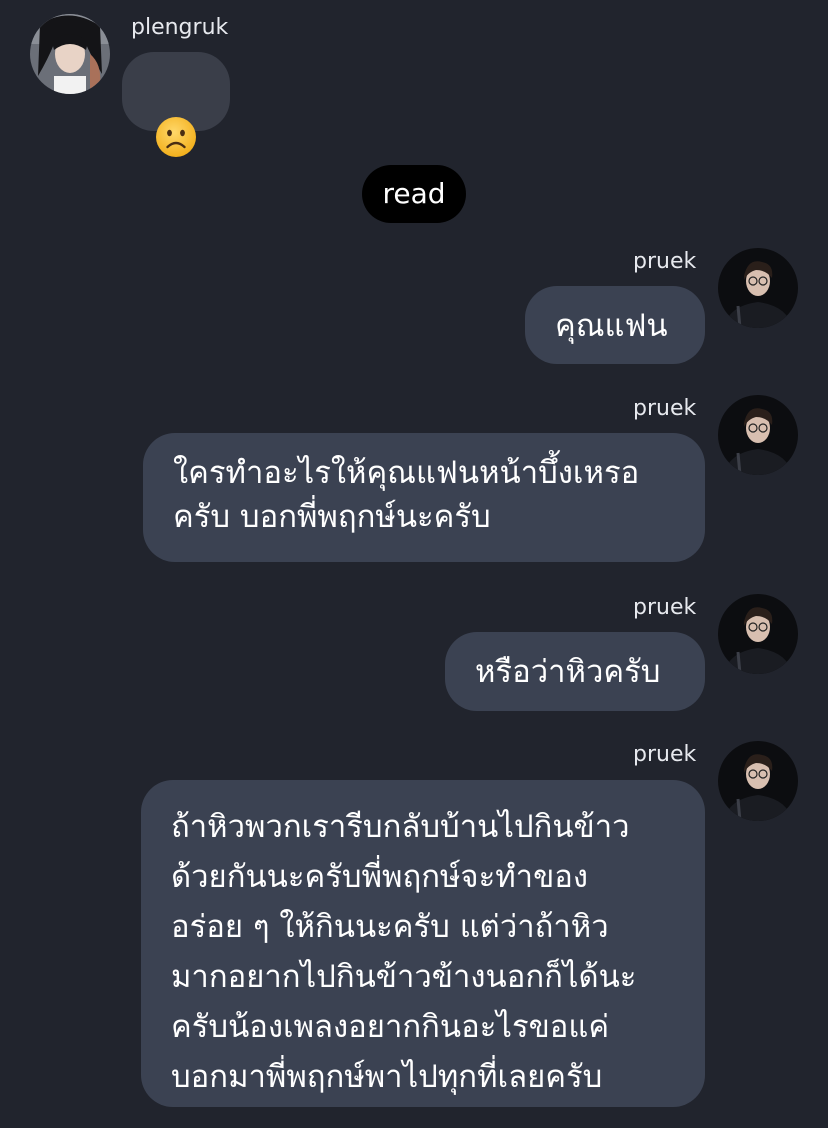 The height and width of the screenshot is (1128, 828). I want to click on message-bubble, so click(176, 104).